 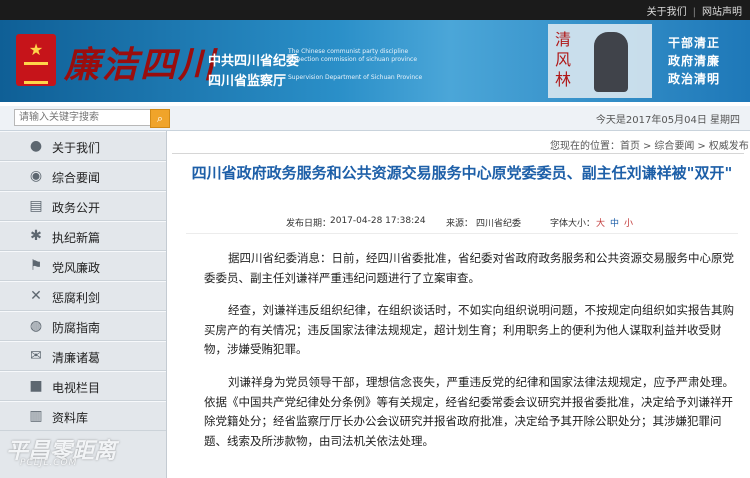 What do you see at coordinates (36, 326) in the screenshot?
I see `globe-icon: ◍` at bounding box center [36, 326].